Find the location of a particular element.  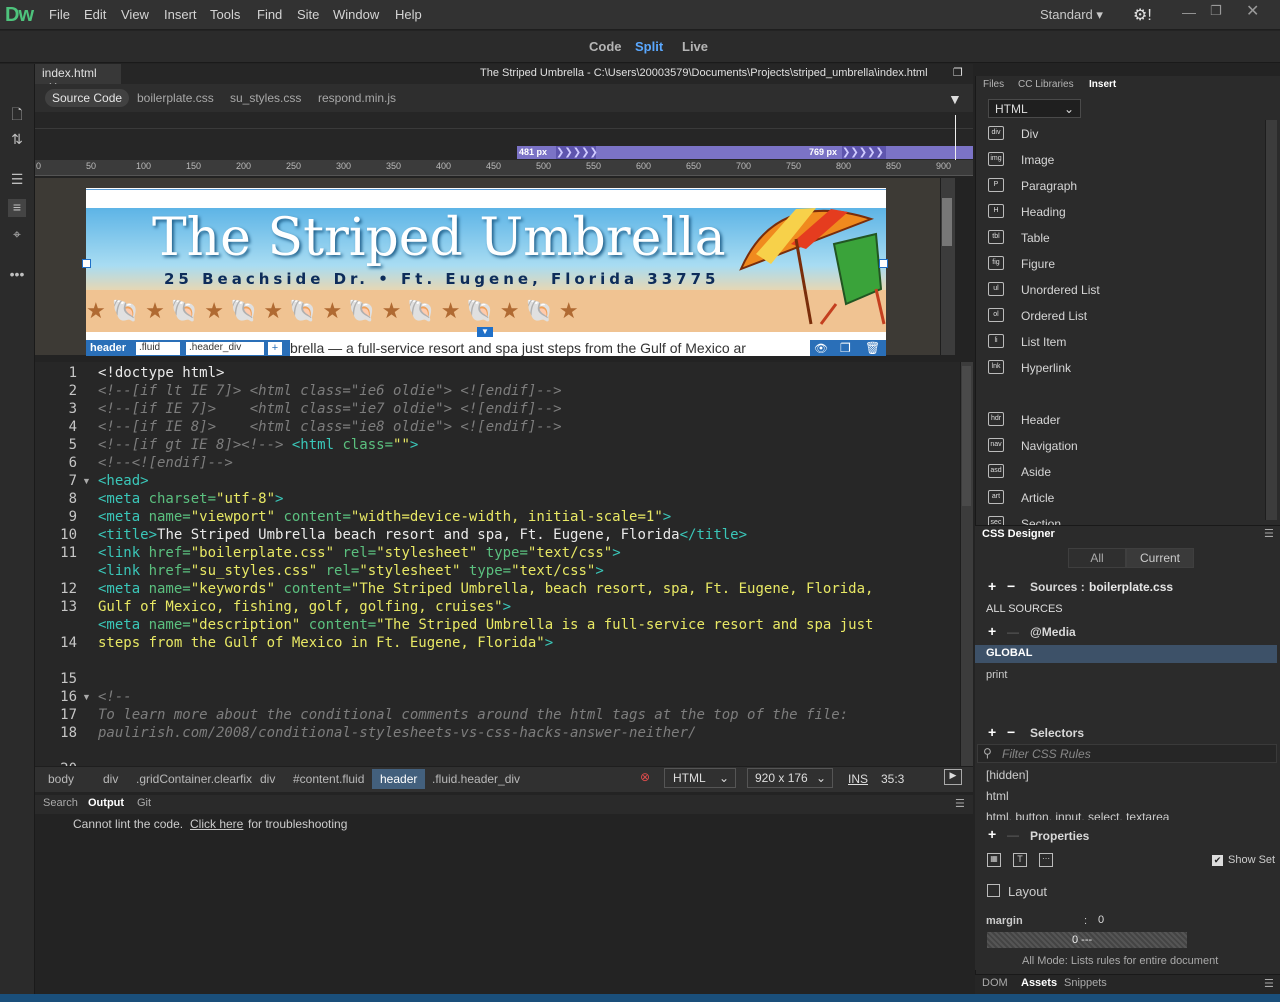

print-item: print is located at coordinates (996, 675).